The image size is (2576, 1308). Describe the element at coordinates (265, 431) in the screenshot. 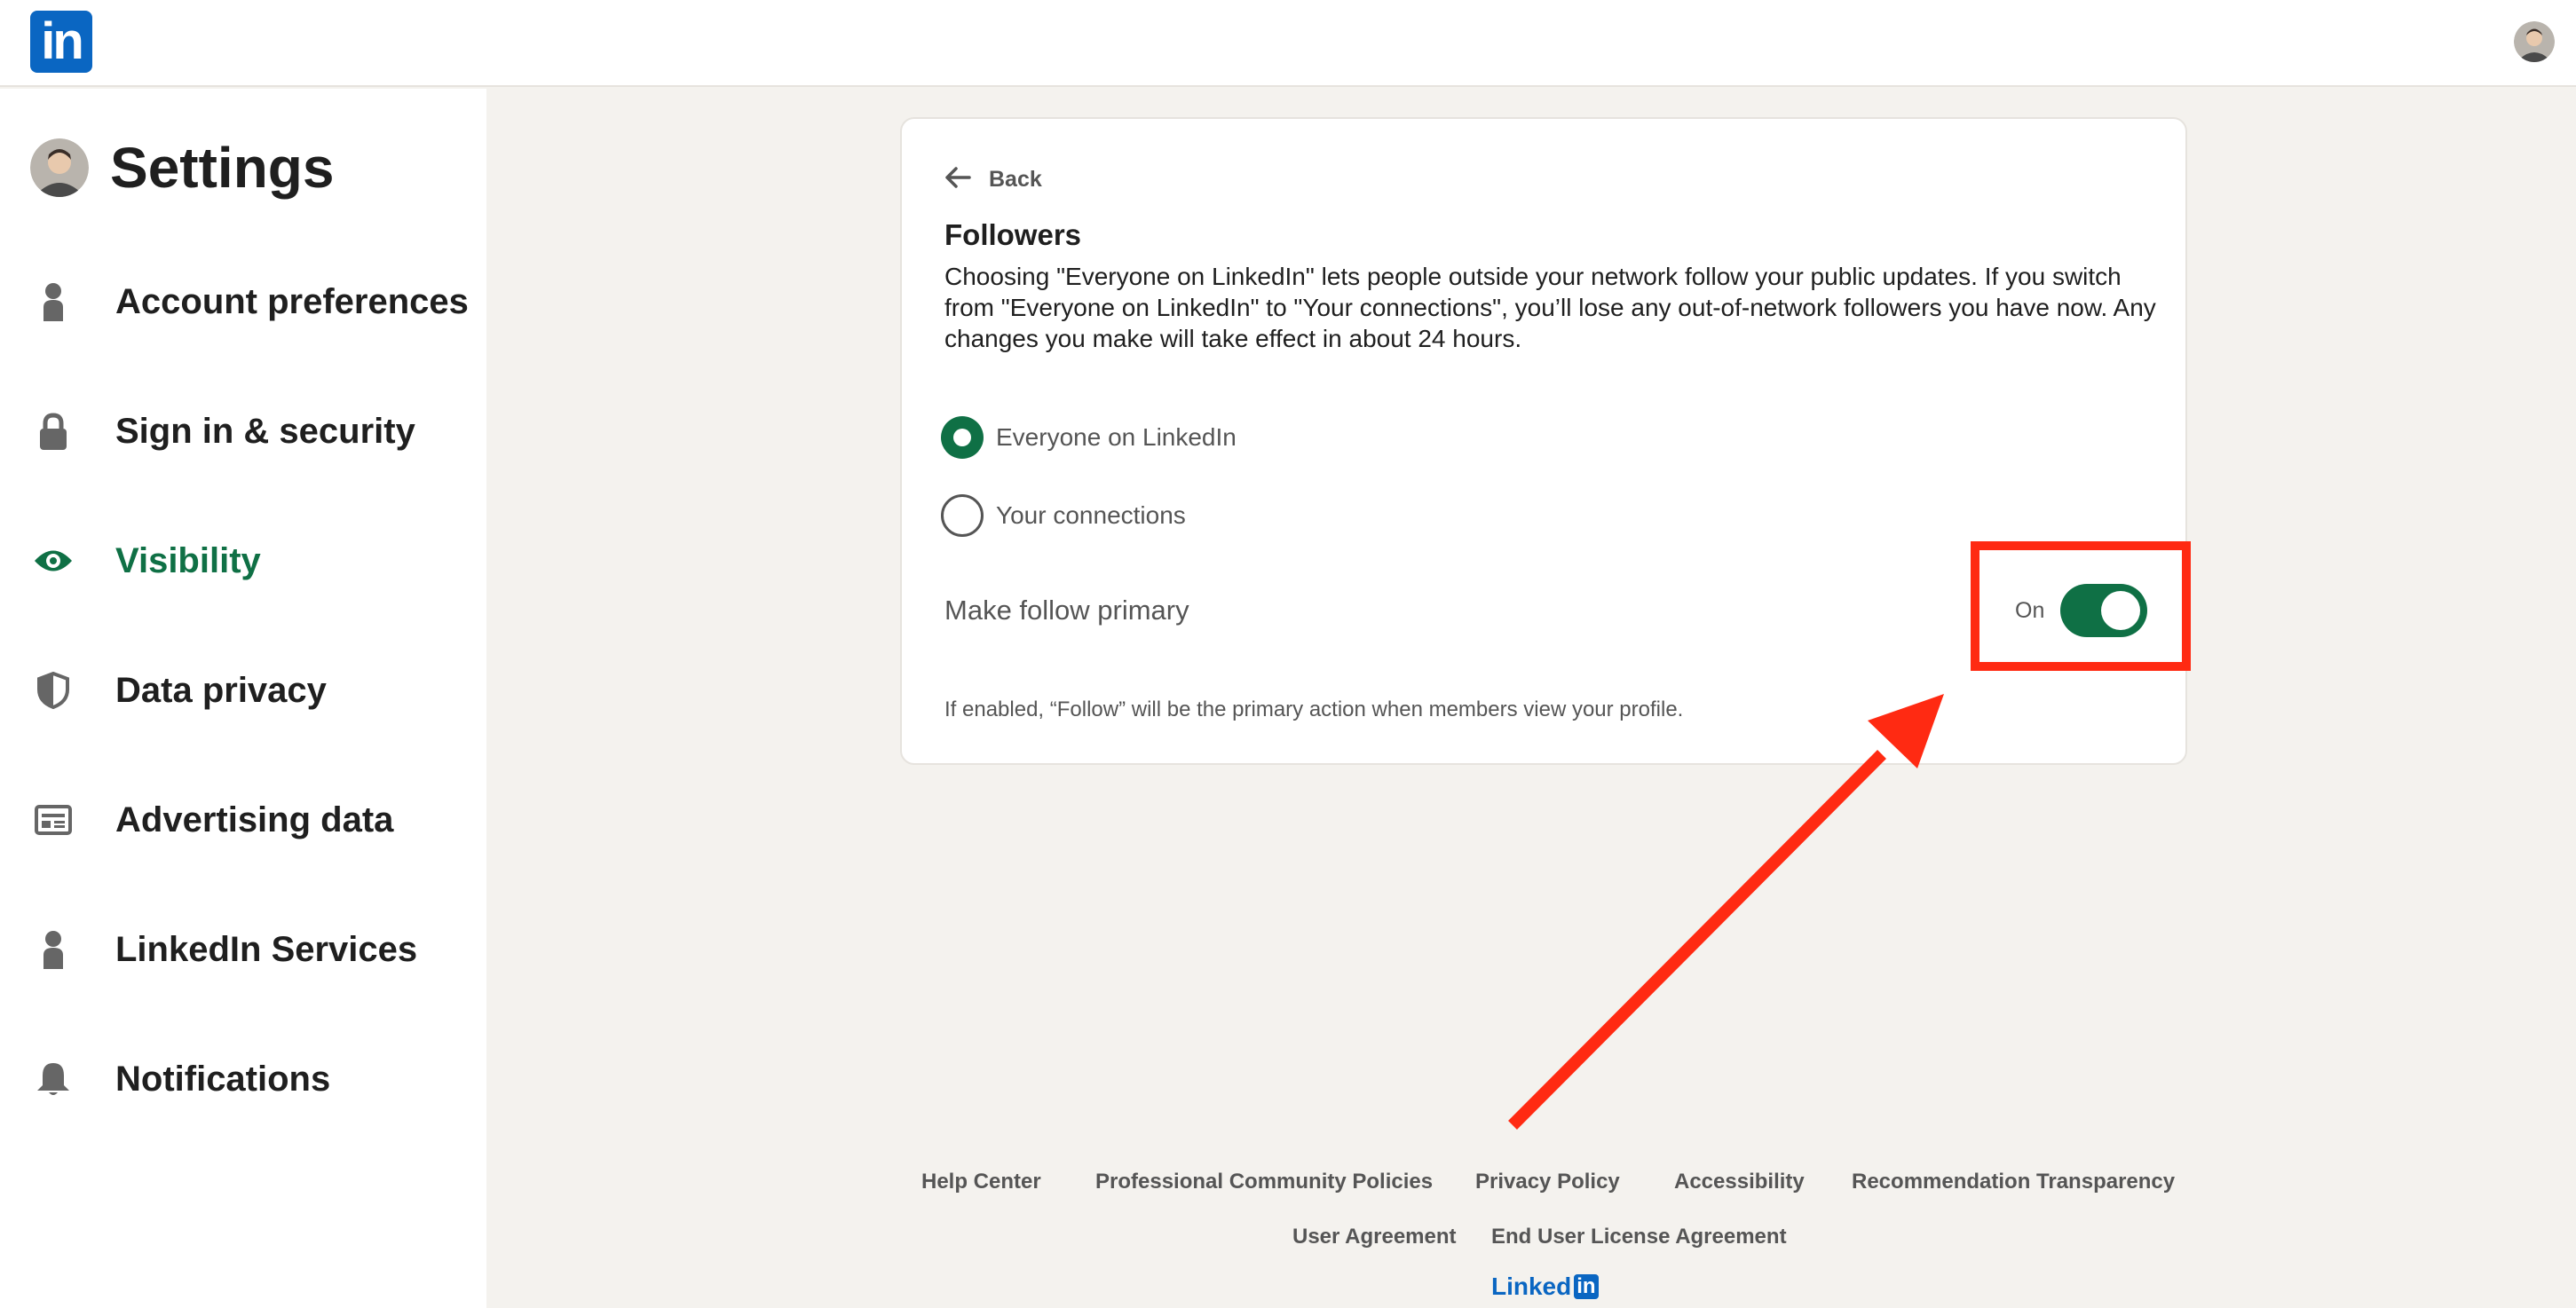

I see `sidebar-item-label: Sign in & security` at that location.